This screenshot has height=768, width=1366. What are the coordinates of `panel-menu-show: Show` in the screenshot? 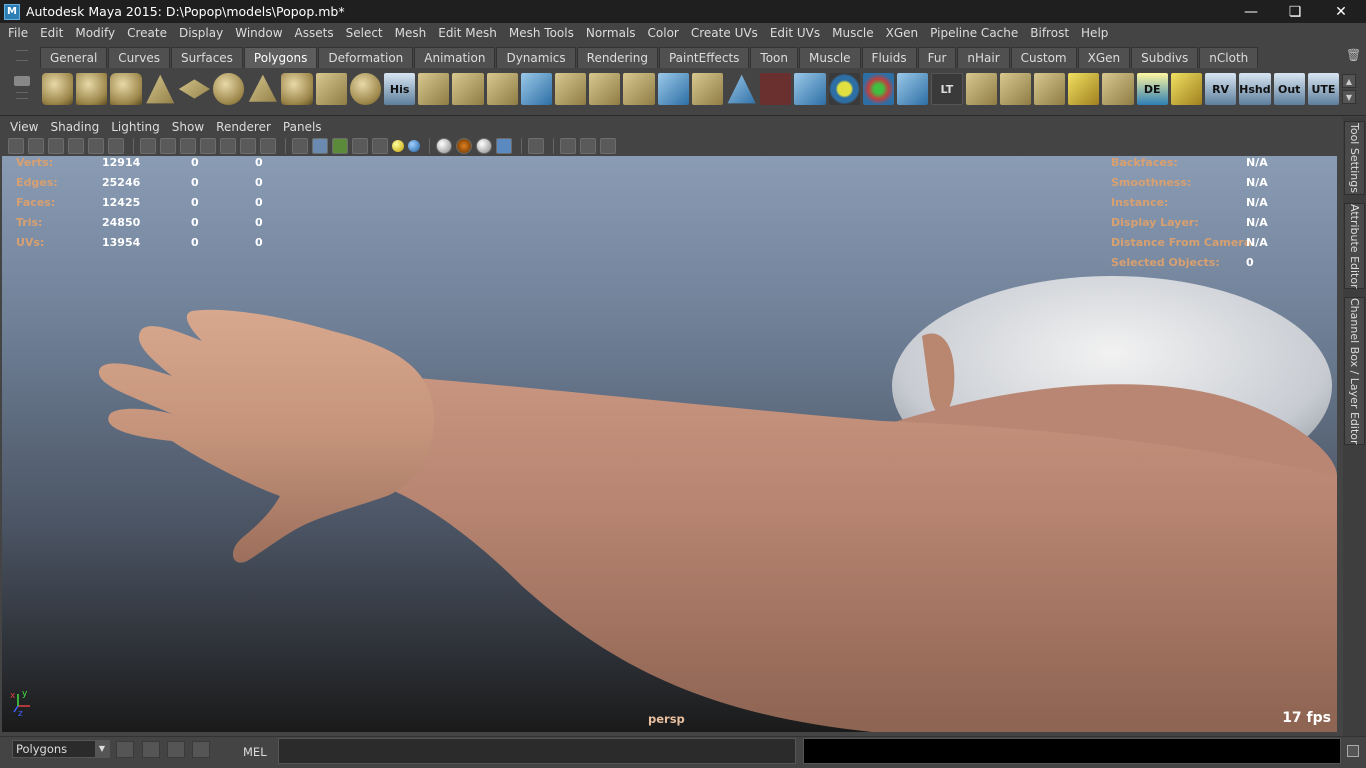 It's located at (188, 127).